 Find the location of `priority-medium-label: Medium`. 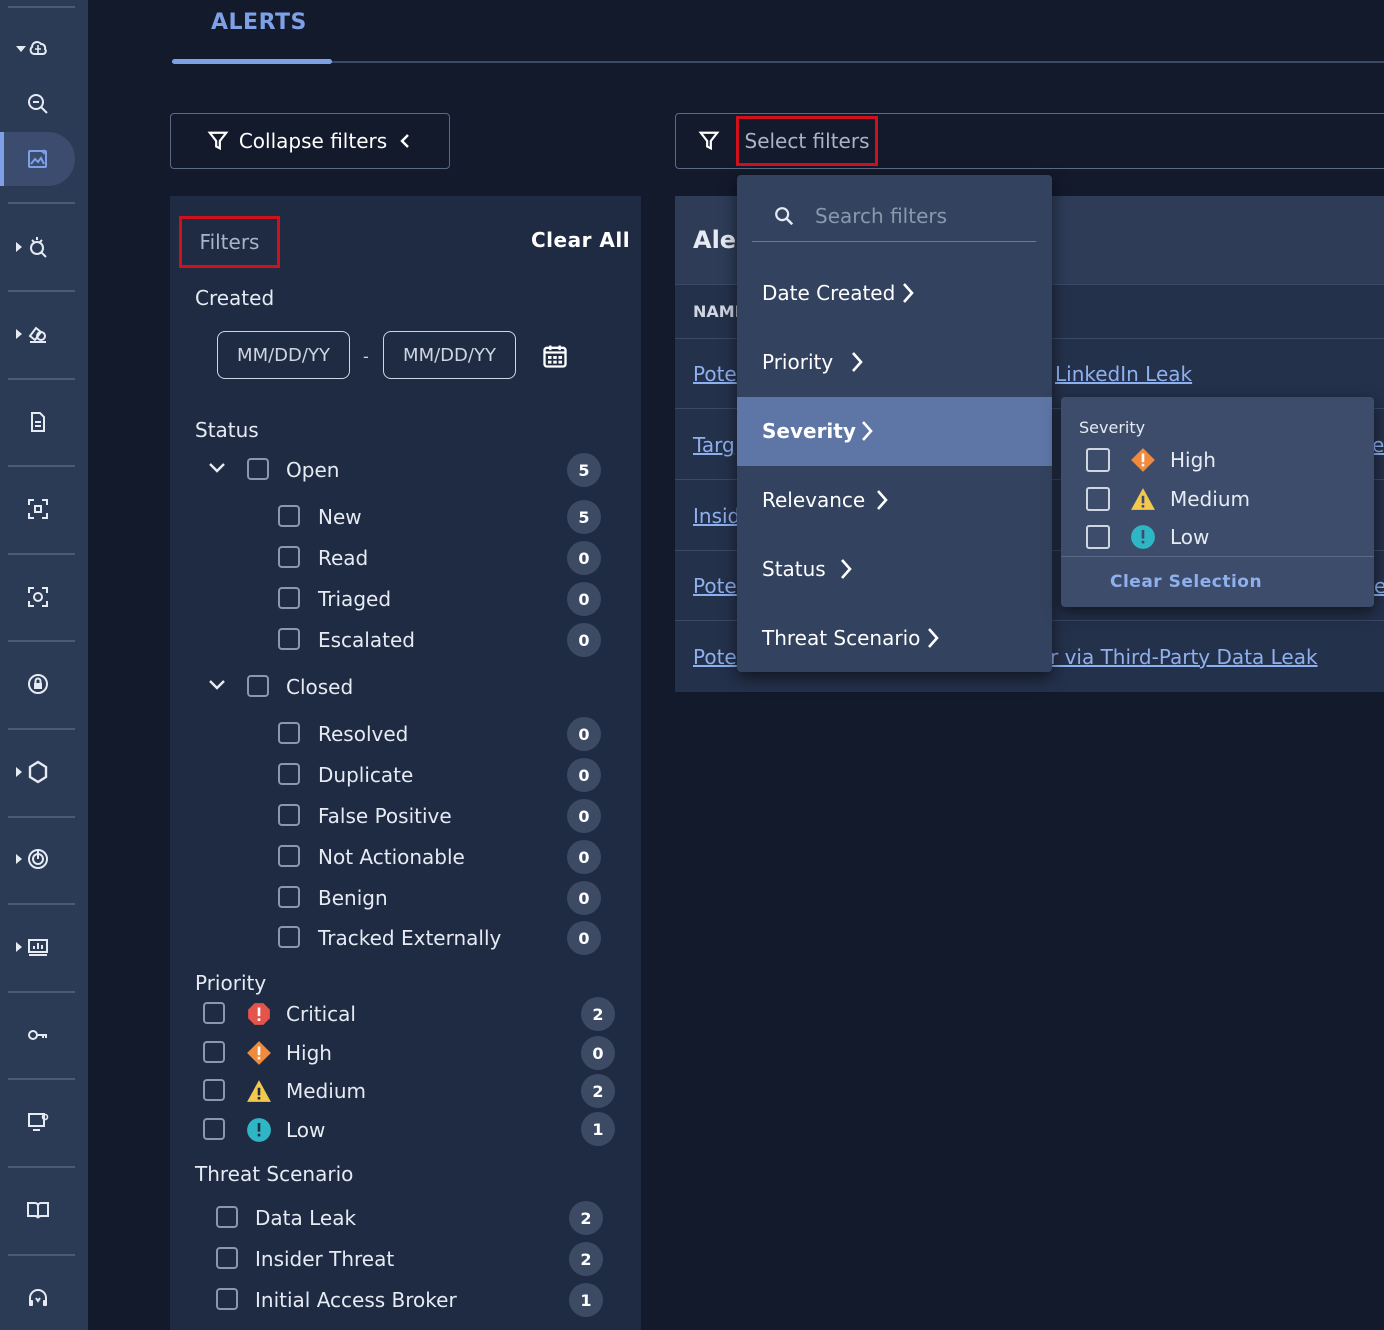

priority-medium-label: Medium is located at coordinates (326, 1091).